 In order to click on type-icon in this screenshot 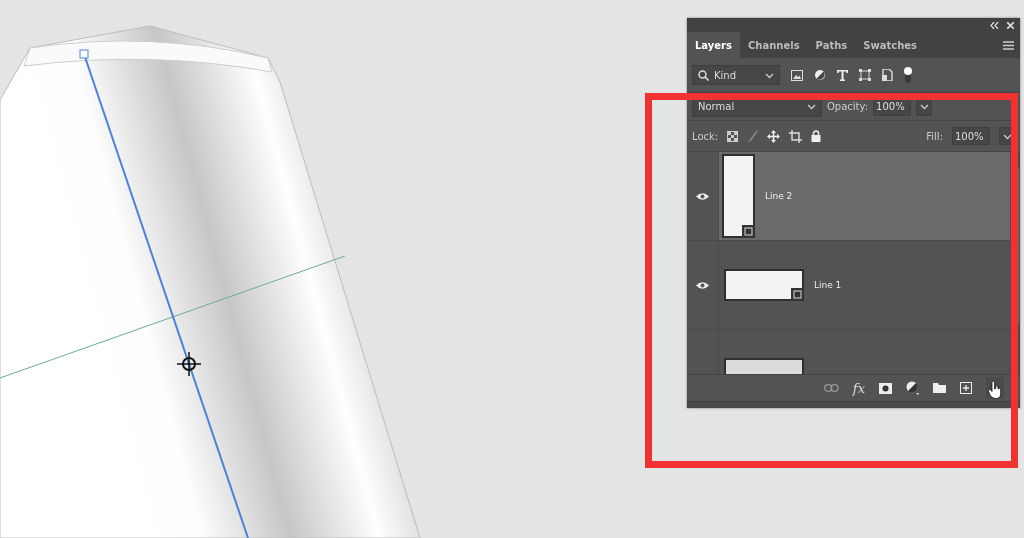, I will do `click(842, 75)`.